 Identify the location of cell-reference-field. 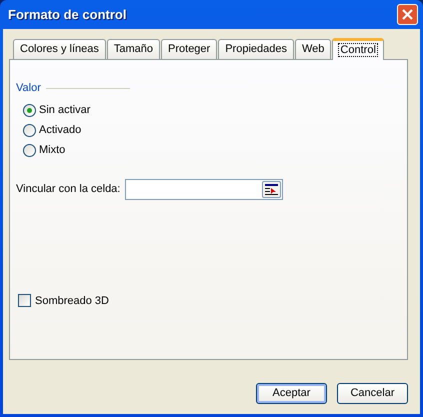
(204, 189).